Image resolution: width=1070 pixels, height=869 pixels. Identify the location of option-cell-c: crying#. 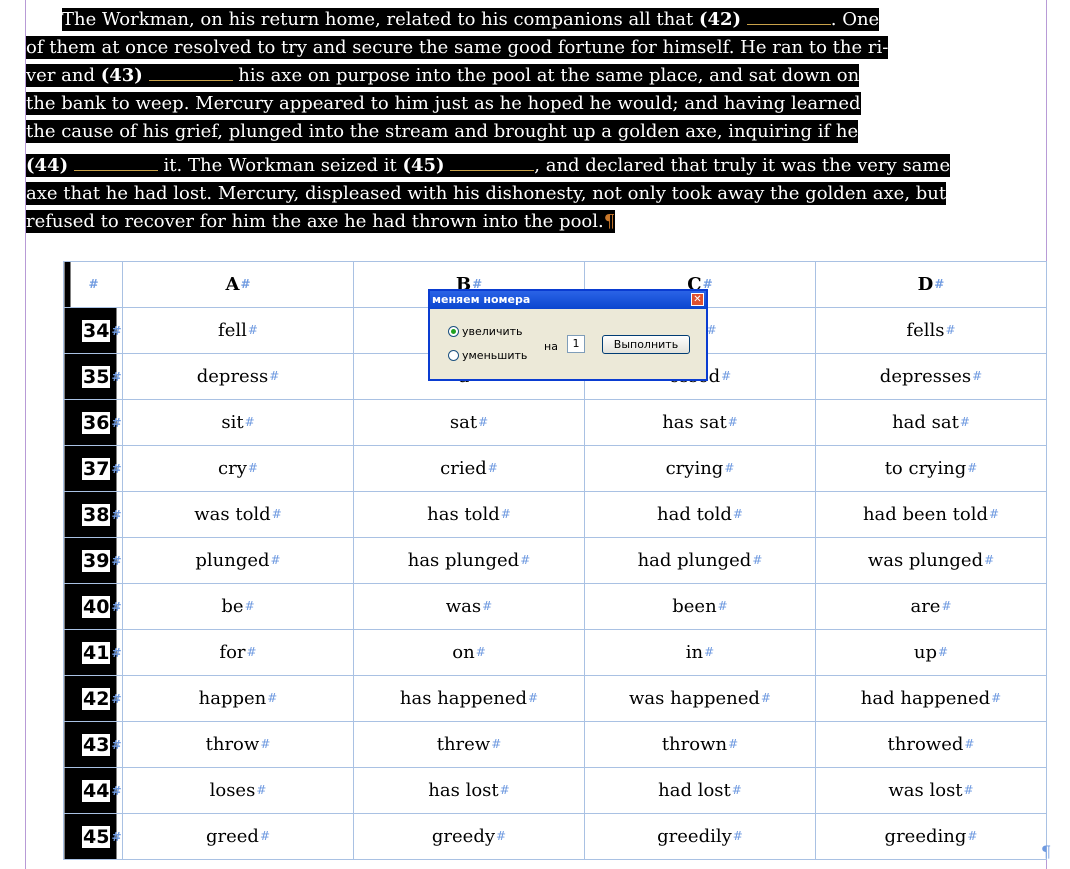
(700, 468).